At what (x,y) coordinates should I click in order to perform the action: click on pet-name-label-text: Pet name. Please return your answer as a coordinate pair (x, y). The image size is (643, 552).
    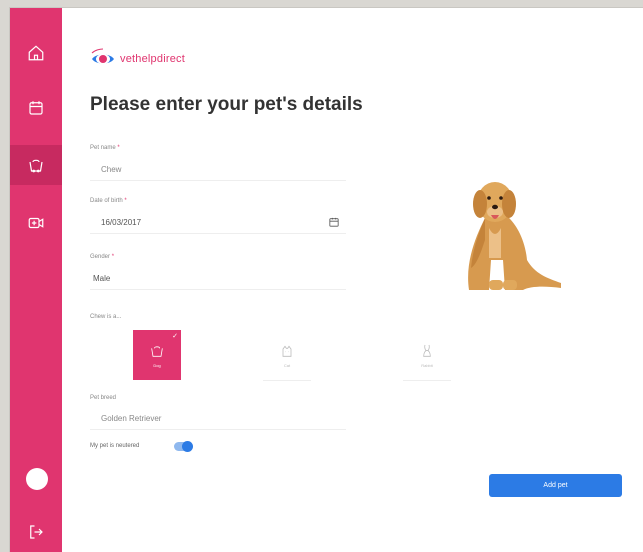
    Looking at the image, I should click on (103, 148).